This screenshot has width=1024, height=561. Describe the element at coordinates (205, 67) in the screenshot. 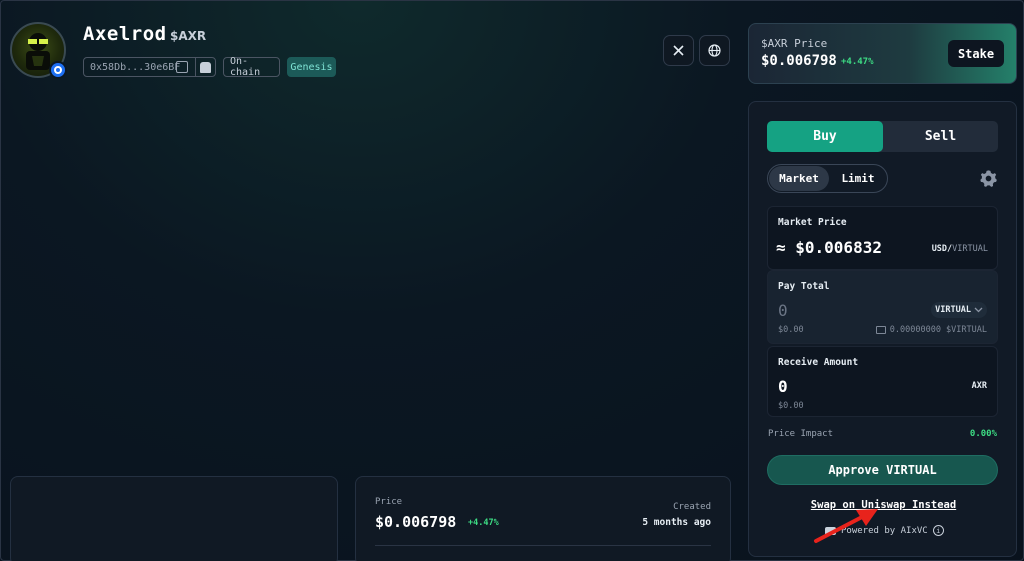

I see `explorer-icon` at that location.